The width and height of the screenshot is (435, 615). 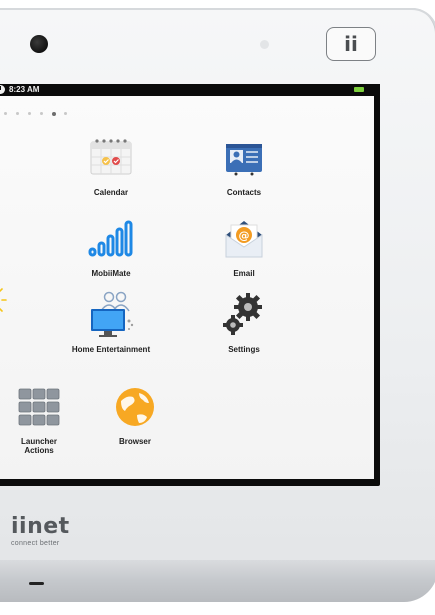 I want to click on status-time: 8:23 AM, so click(x=24, y=89).